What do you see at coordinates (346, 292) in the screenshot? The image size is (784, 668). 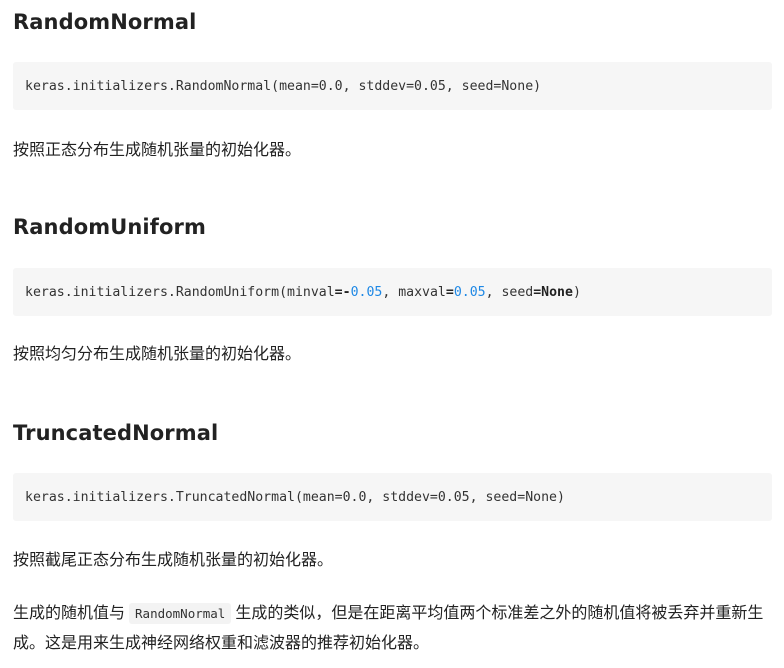 I see `code-negative-sign: -` at bounding box center [346, 292].